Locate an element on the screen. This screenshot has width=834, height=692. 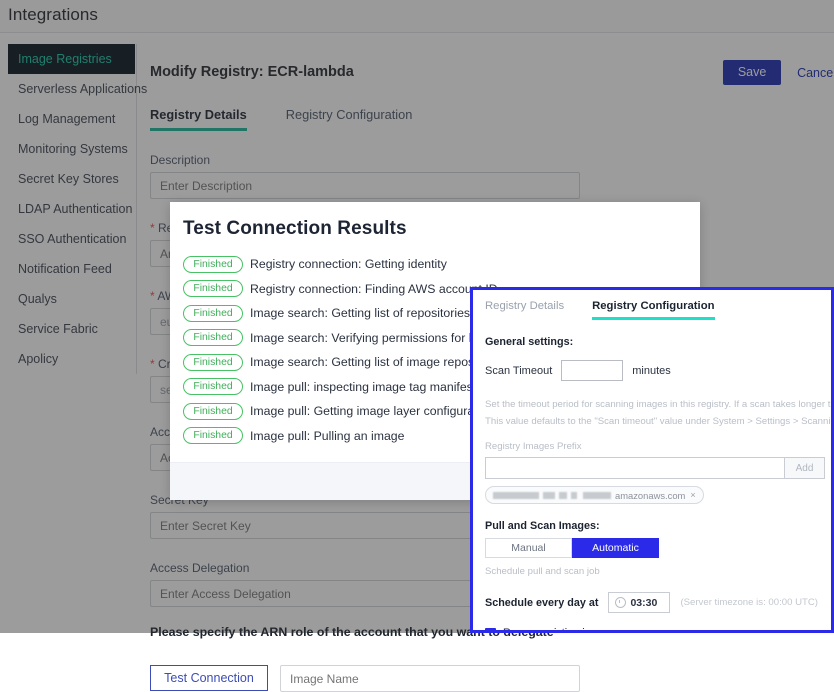
schedule-label: Schedule every day at is located at coordinates (542, 602).